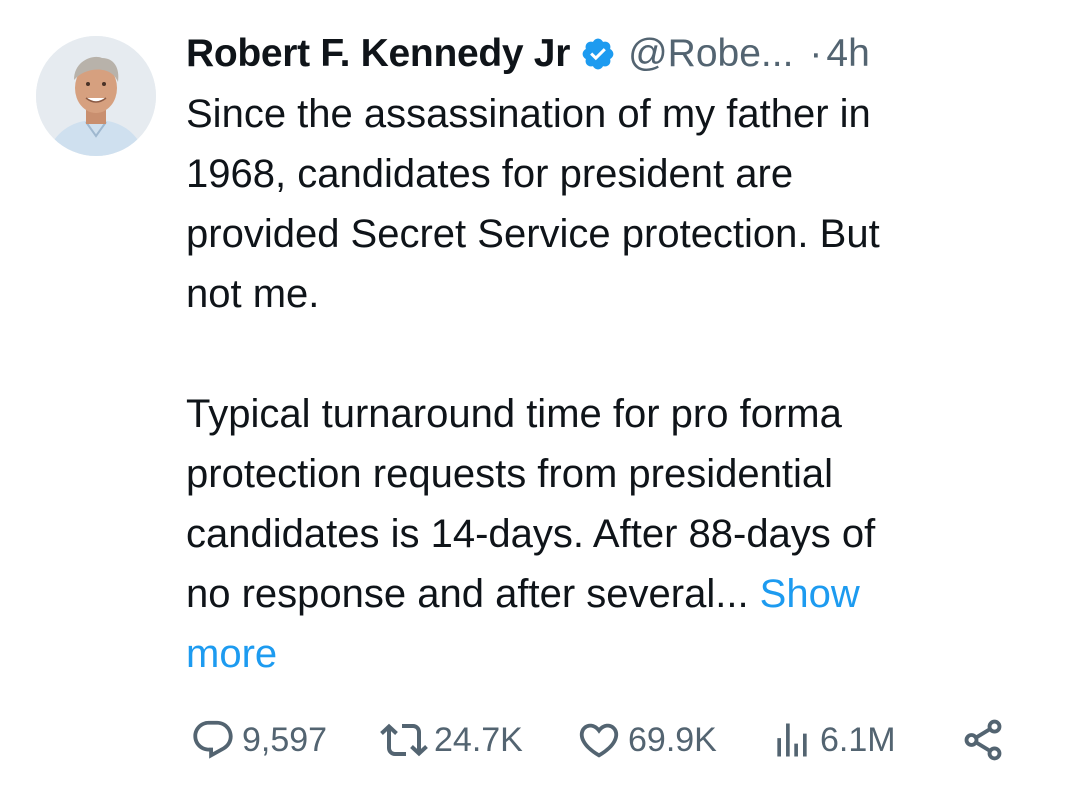 This screenshot has height=798, width=1080. I want to click on like-button: 69.9K, so click(646, 740).